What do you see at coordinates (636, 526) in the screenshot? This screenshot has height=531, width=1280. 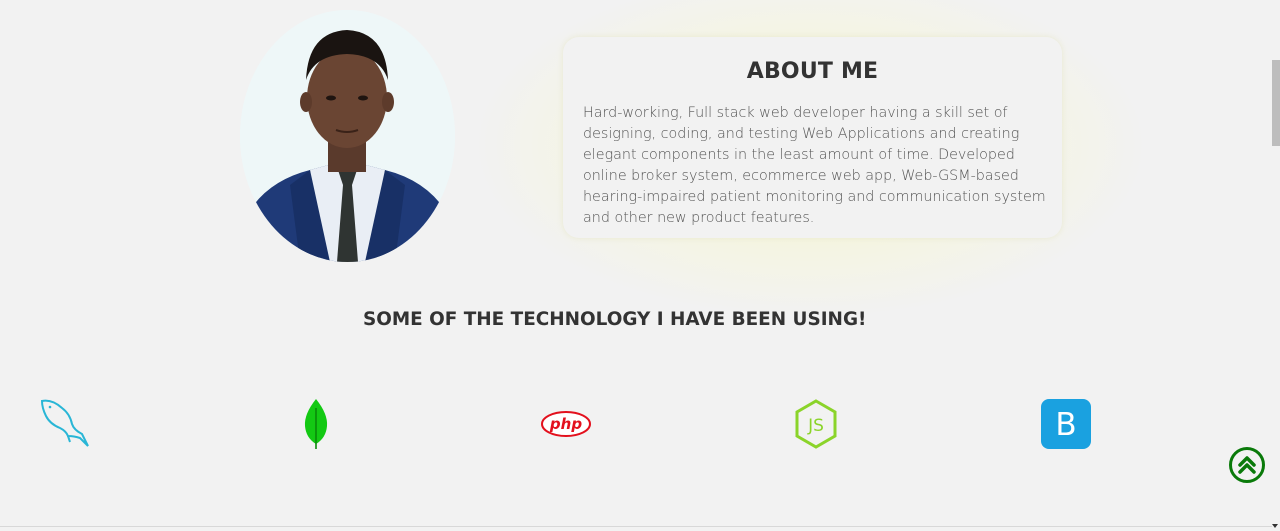 I see `page-bottom-divider` at bounding box center [636, 526].